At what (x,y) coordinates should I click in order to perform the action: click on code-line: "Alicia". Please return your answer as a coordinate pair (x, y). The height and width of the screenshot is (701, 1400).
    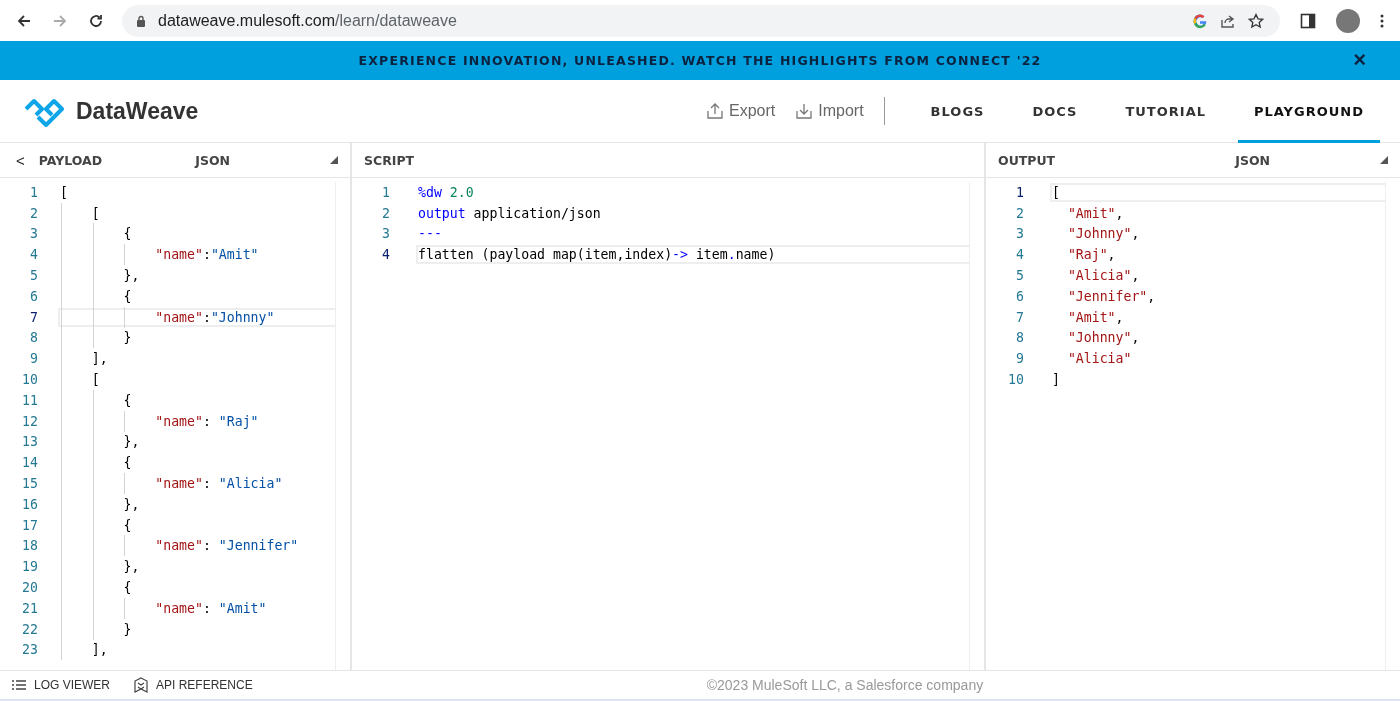
    Looking at the image, I should click on (1099, 359).